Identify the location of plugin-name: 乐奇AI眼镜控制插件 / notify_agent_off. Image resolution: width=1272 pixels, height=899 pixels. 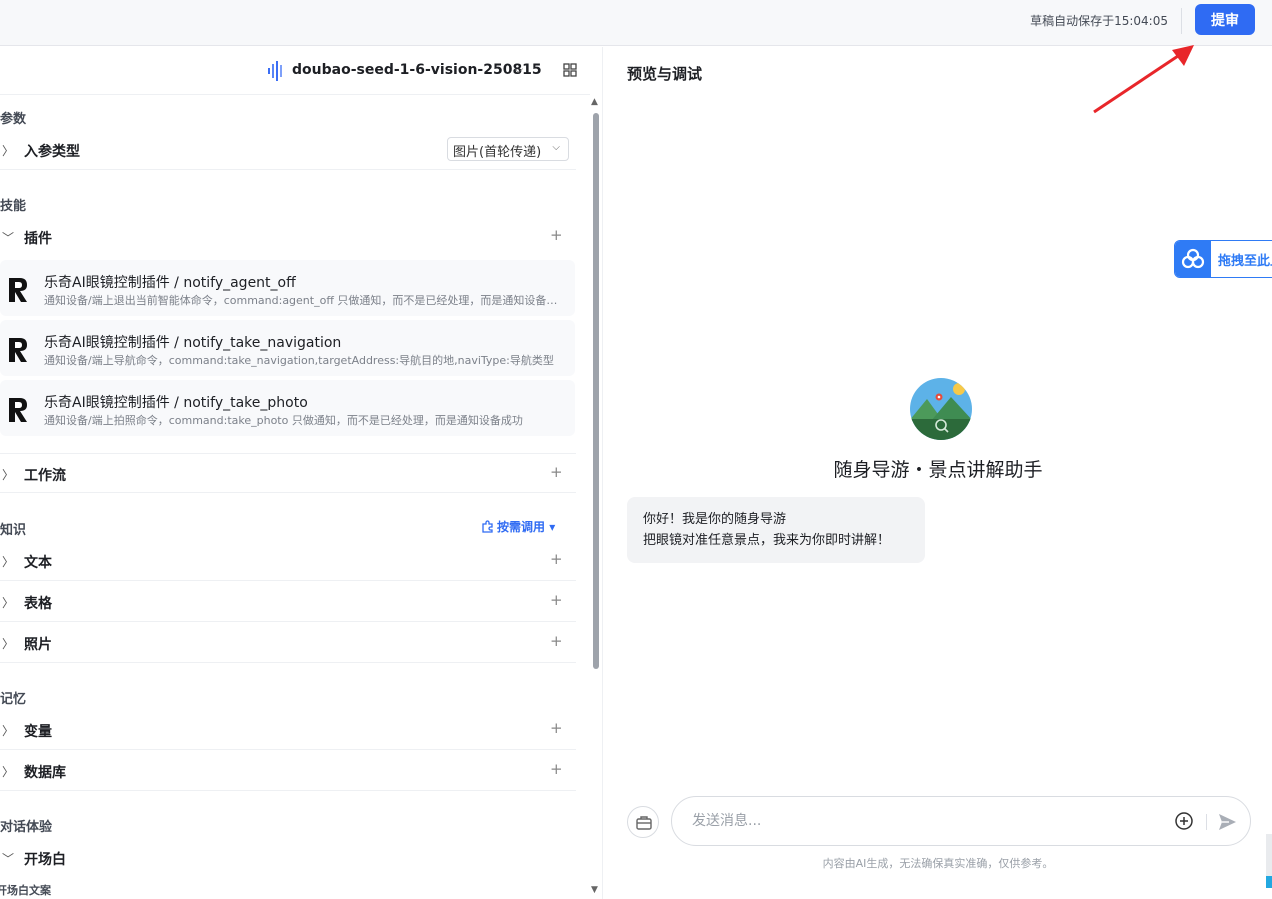
(170, 283).